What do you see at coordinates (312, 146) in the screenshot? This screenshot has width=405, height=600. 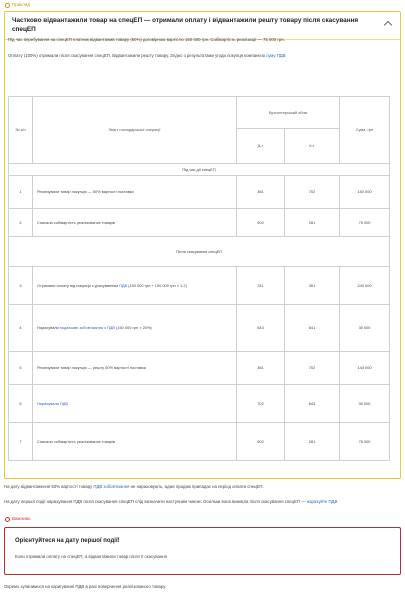 I see `header-credit: К-т` at bounding box center [312, 146].